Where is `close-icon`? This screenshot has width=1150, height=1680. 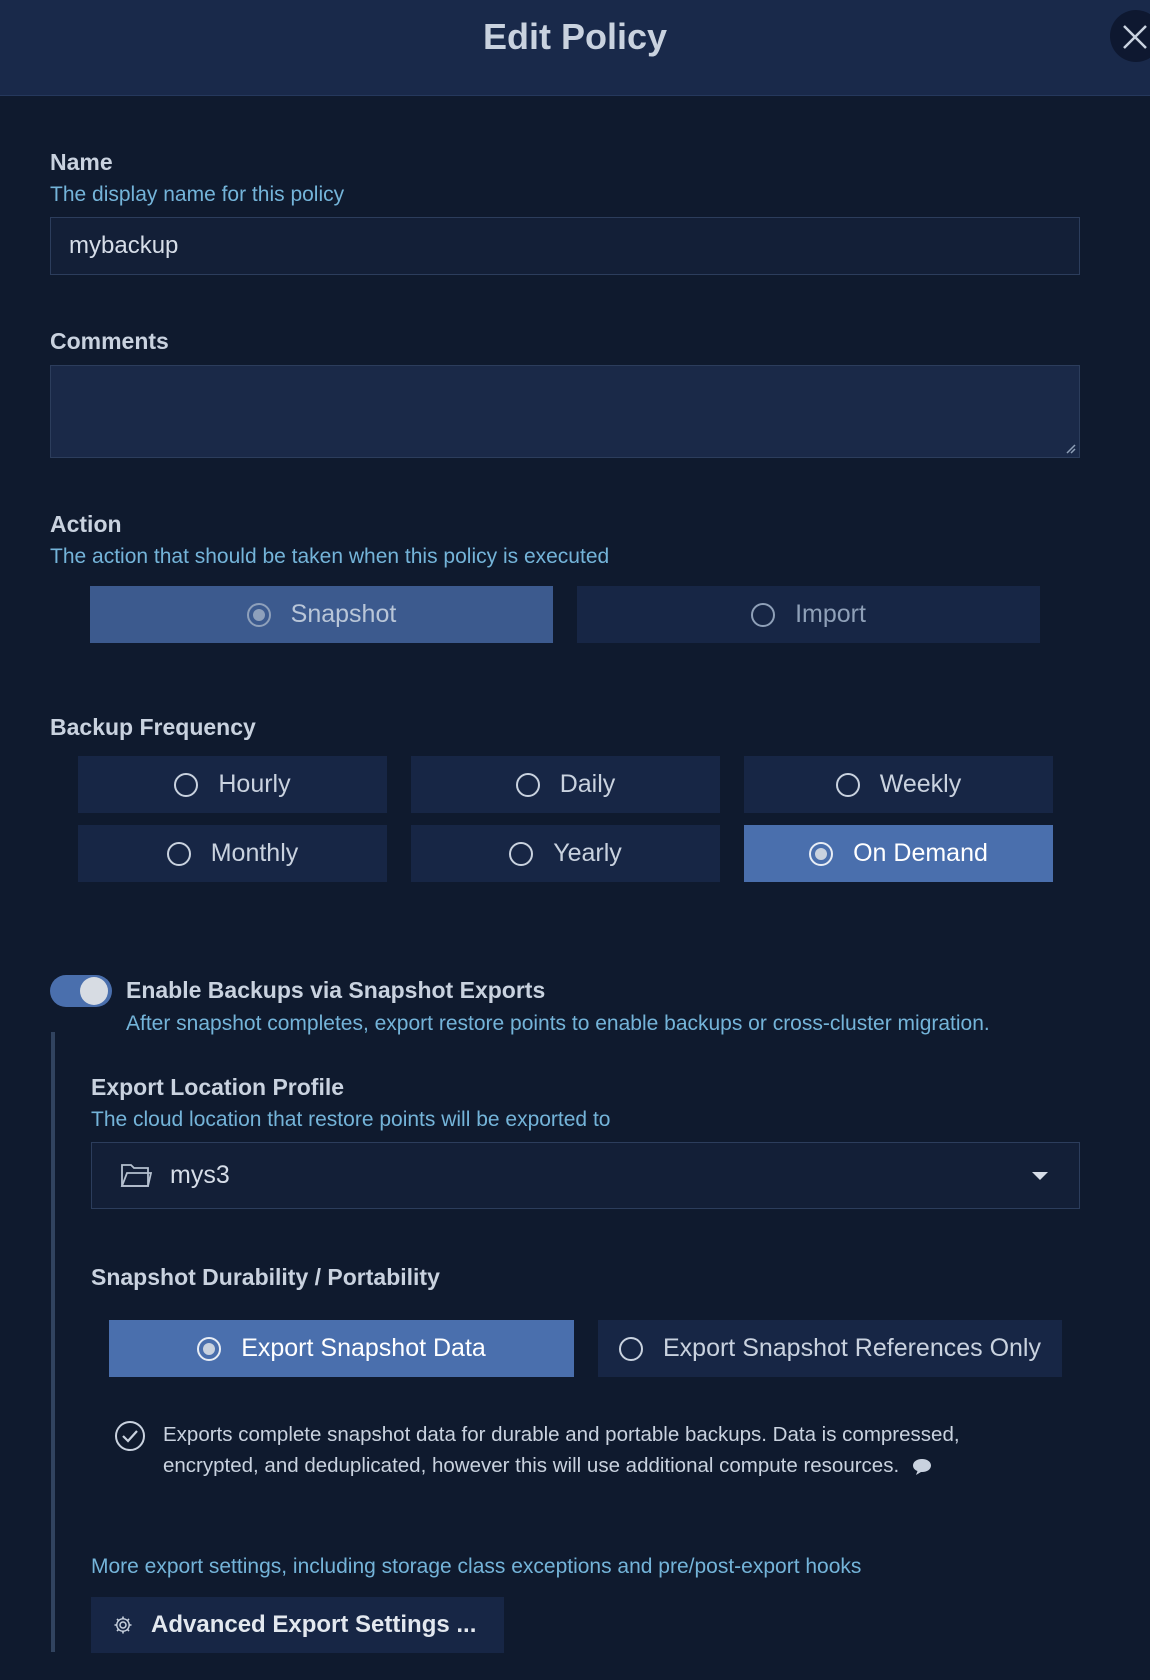
close-icon is located at coordinates (1135, 37).